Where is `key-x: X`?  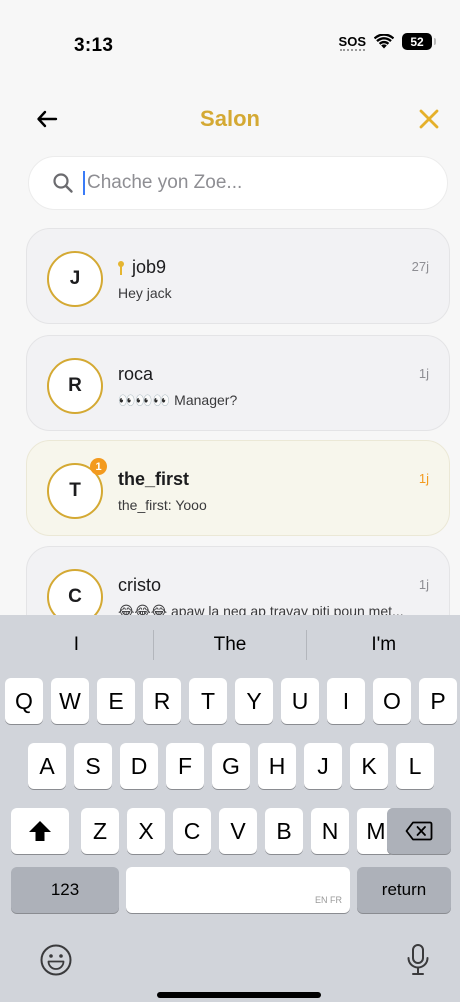 key-x: X is located at coordinates (146, 831).